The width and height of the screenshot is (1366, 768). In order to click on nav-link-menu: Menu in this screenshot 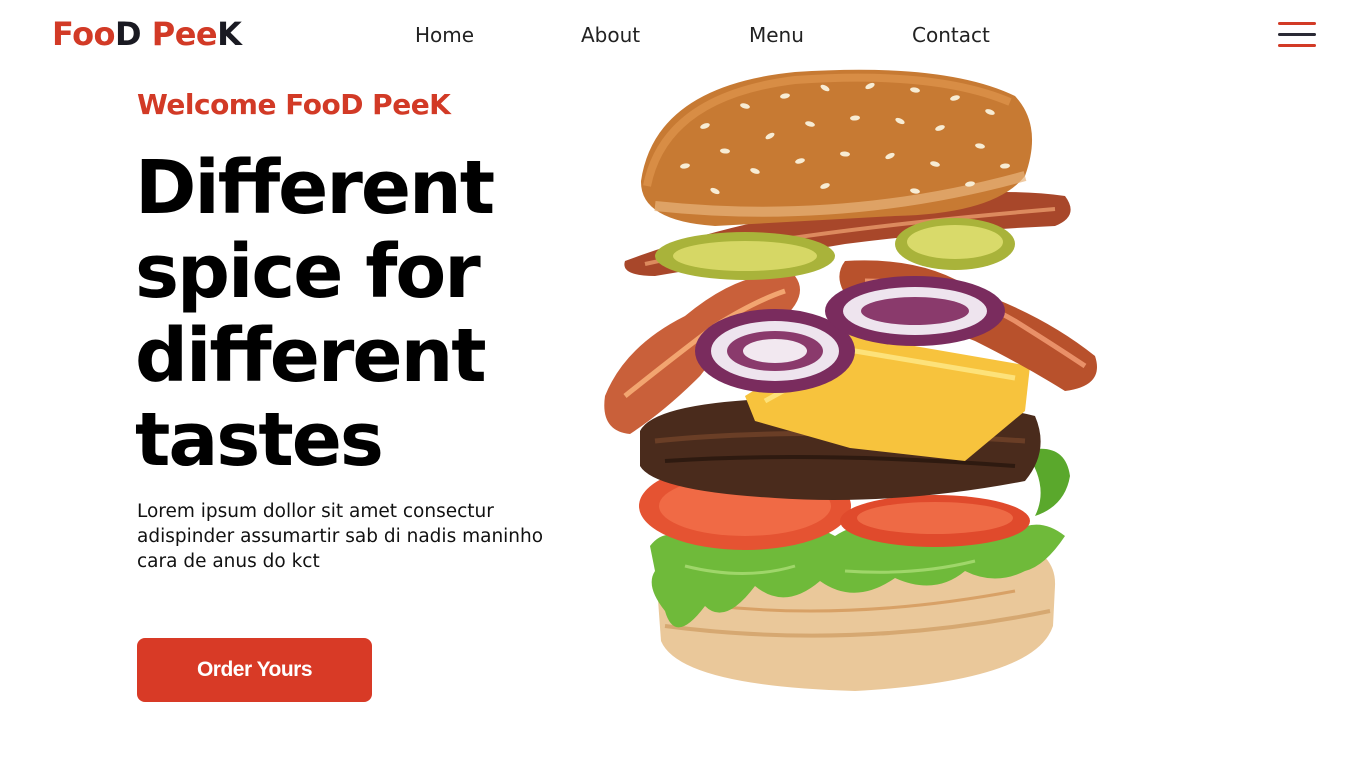, I will do `click(776, 35)`.